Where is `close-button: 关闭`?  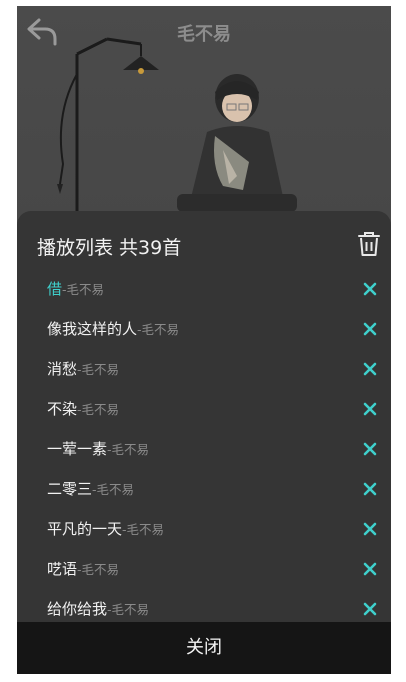
close-button: 关闭 is located at coordinates (204, 648).